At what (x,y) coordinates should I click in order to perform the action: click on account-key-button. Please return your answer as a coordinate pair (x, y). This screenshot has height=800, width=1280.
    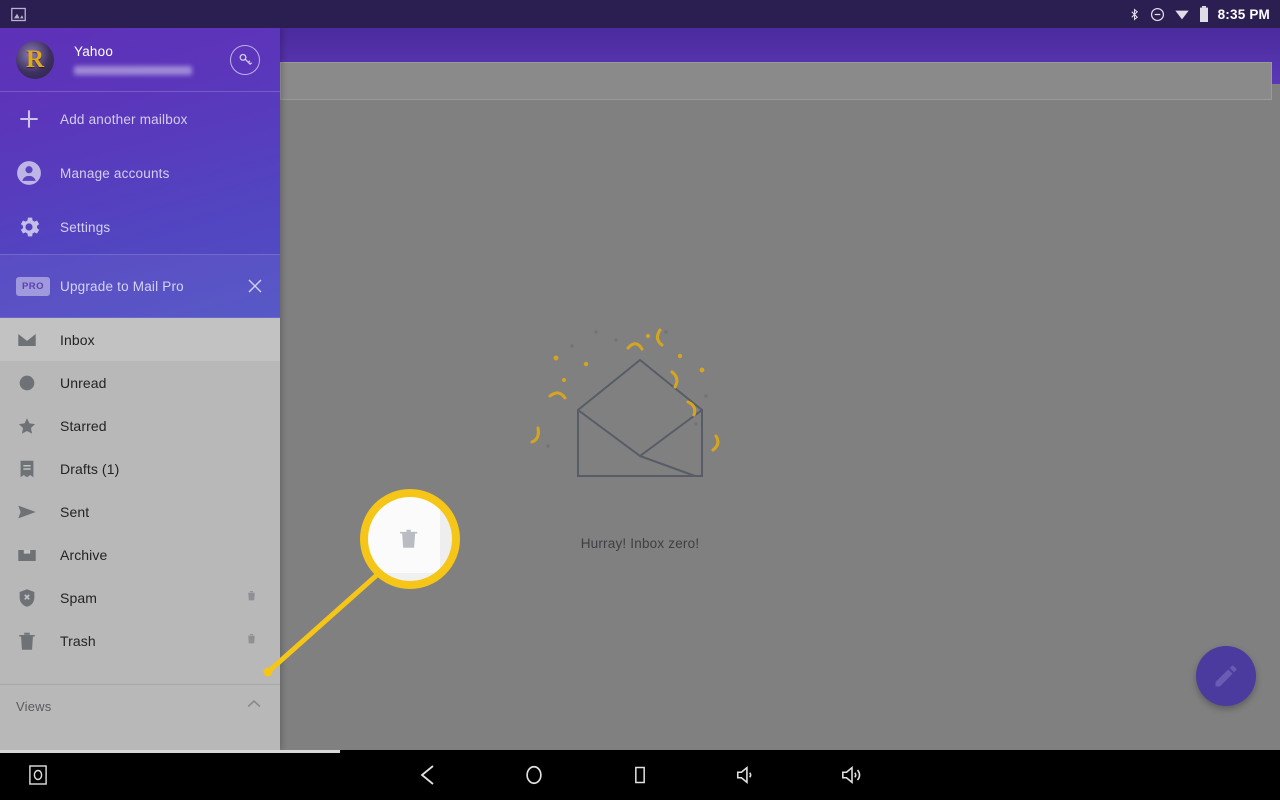
    Looking at the image, I should click on (245, 59).